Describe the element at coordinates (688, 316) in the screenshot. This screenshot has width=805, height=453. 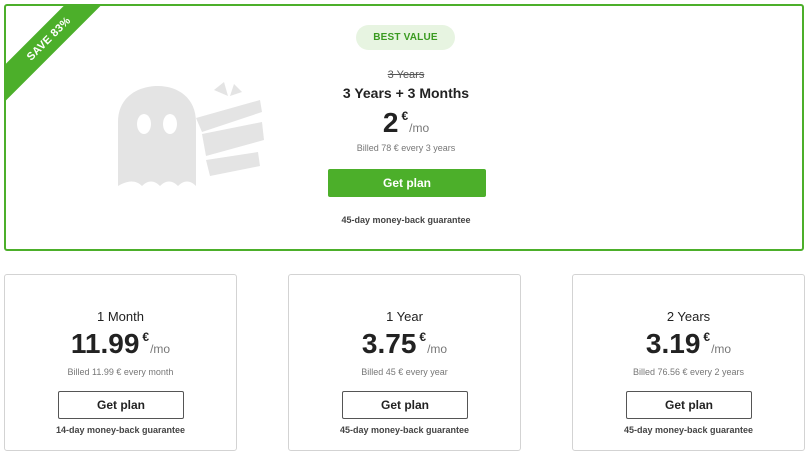
I see `plan-term: 2 Years` at that location.